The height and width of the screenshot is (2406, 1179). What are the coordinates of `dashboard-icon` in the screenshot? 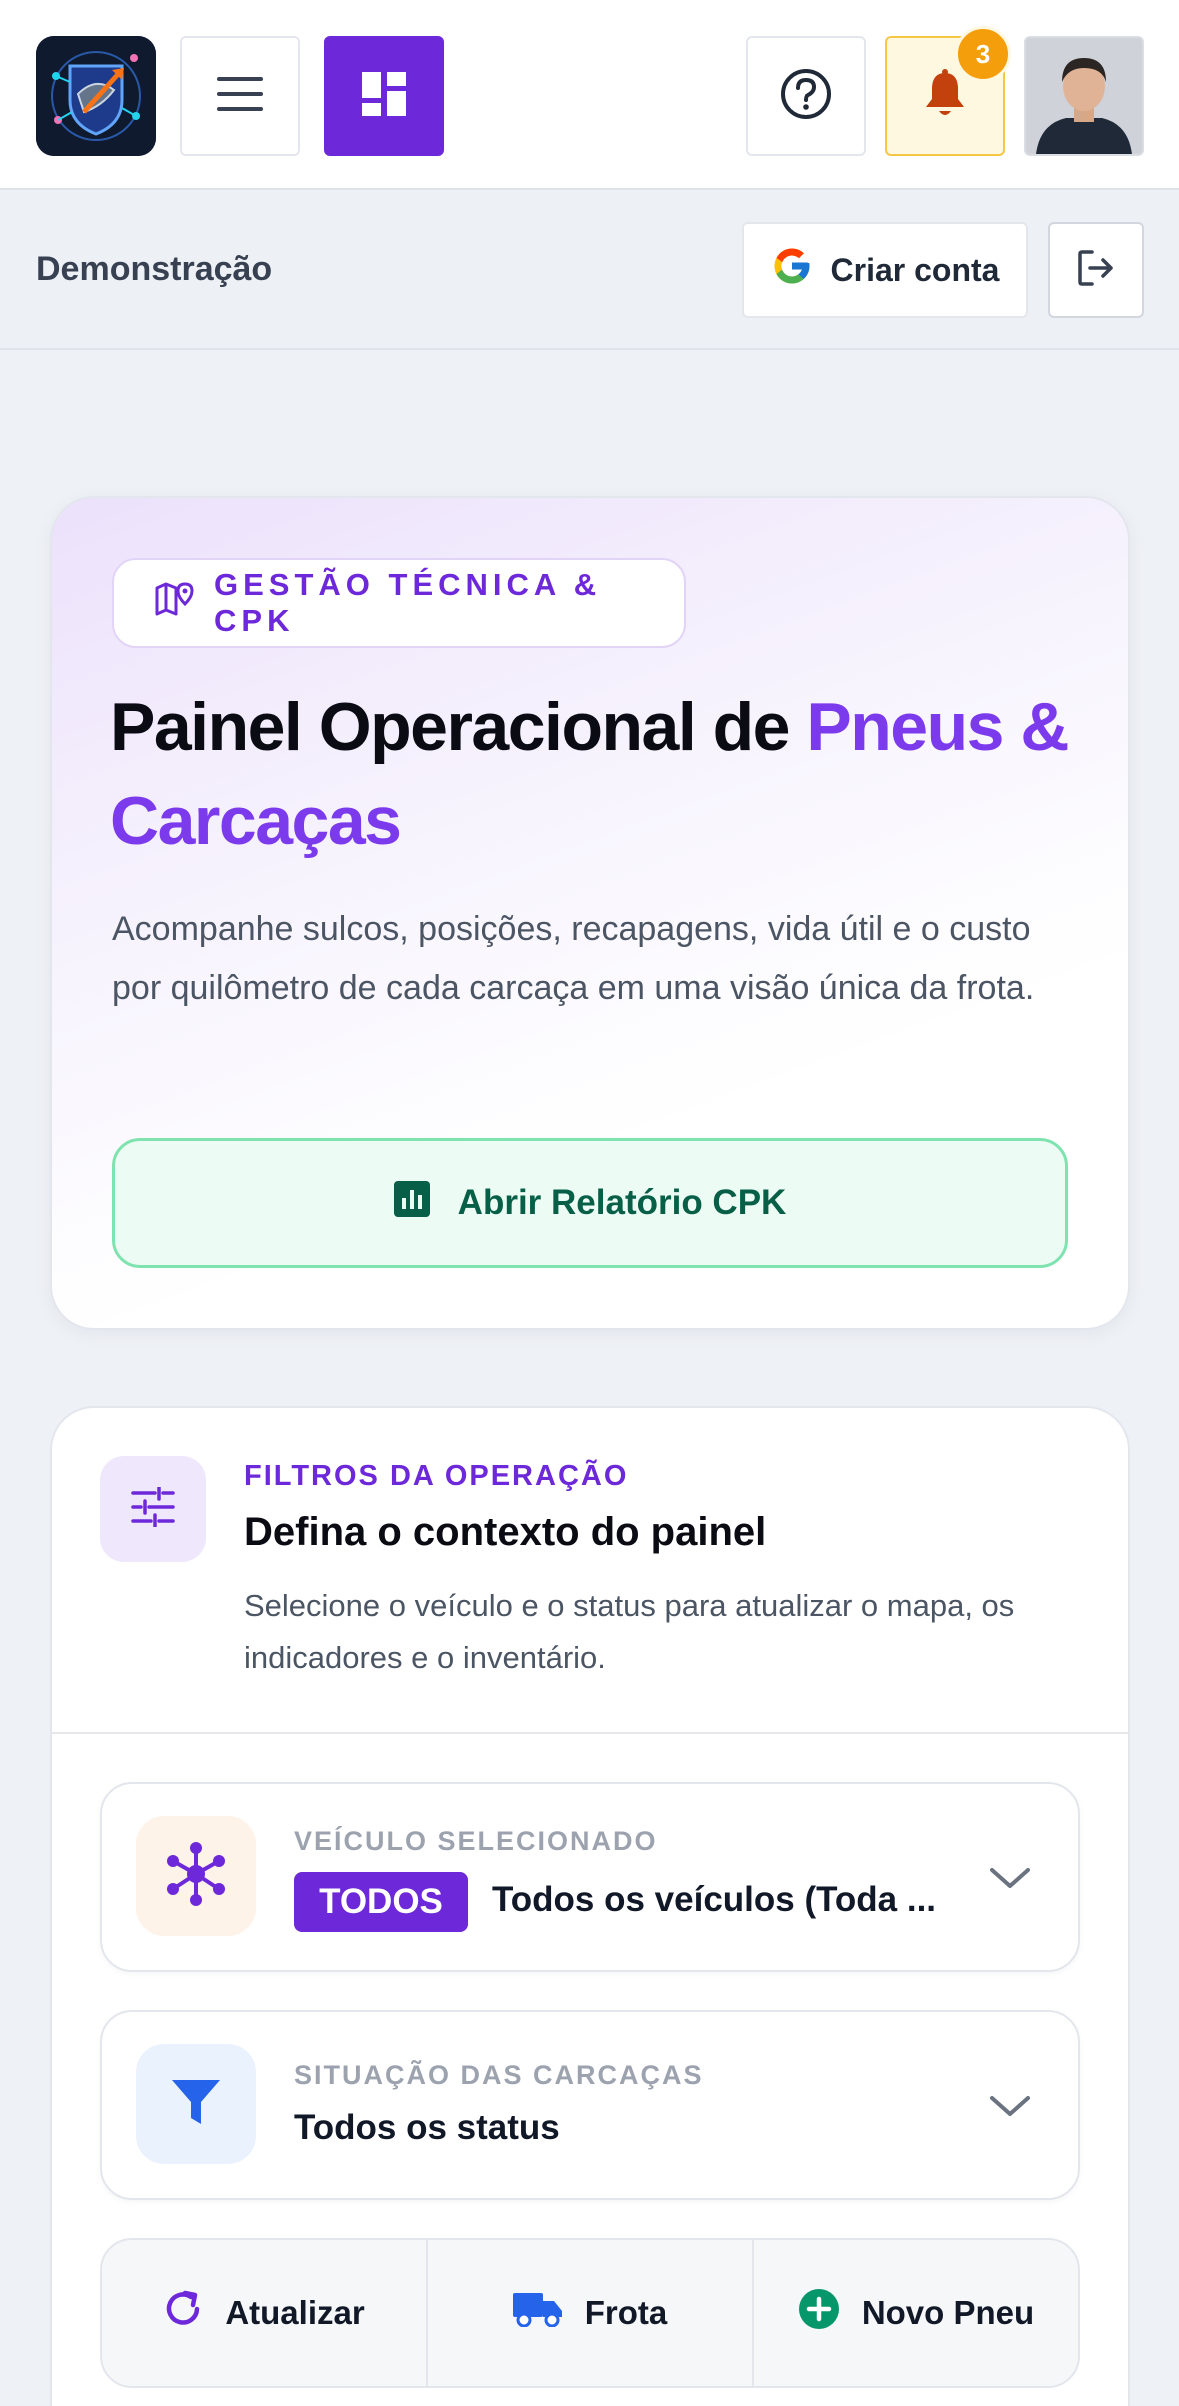 It's located at (384, 96).